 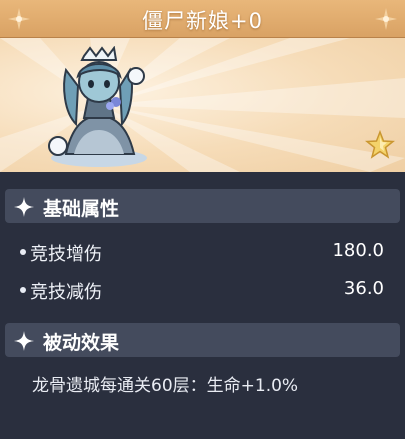 I want to click on section-title: 基础属性, so click(x=81, y=209).